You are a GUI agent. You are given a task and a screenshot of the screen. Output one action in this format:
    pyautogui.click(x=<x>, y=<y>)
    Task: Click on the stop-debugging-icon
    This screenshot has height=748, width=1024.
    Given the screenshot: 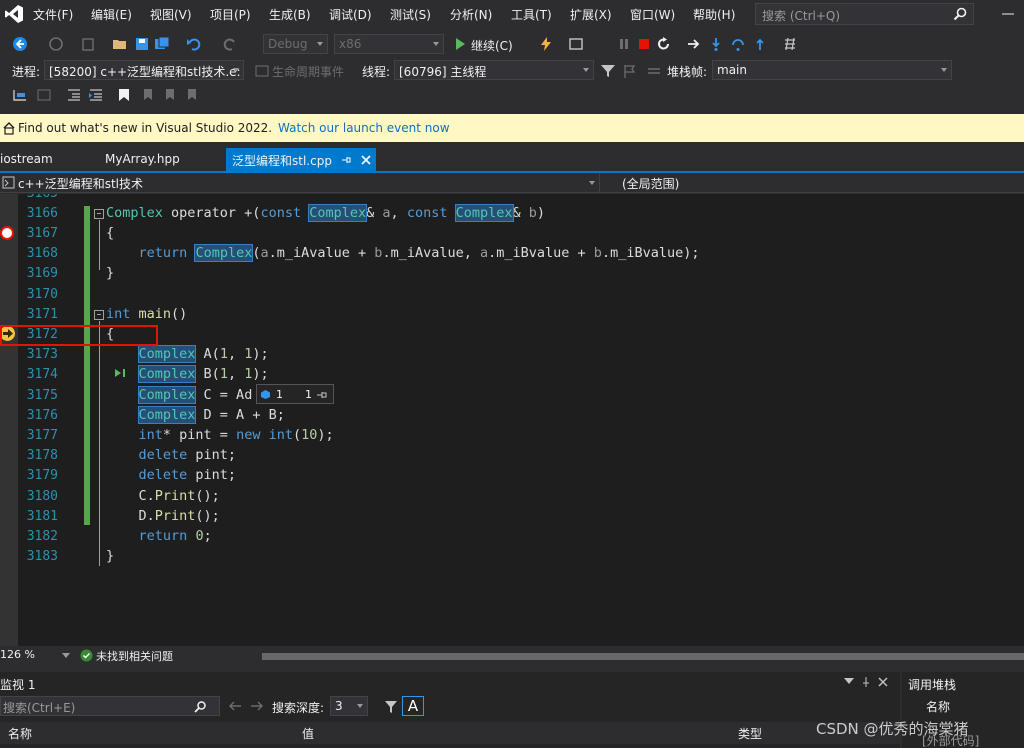 What is the action you would take?
    pyautogui.click(x=644, y=44)
    